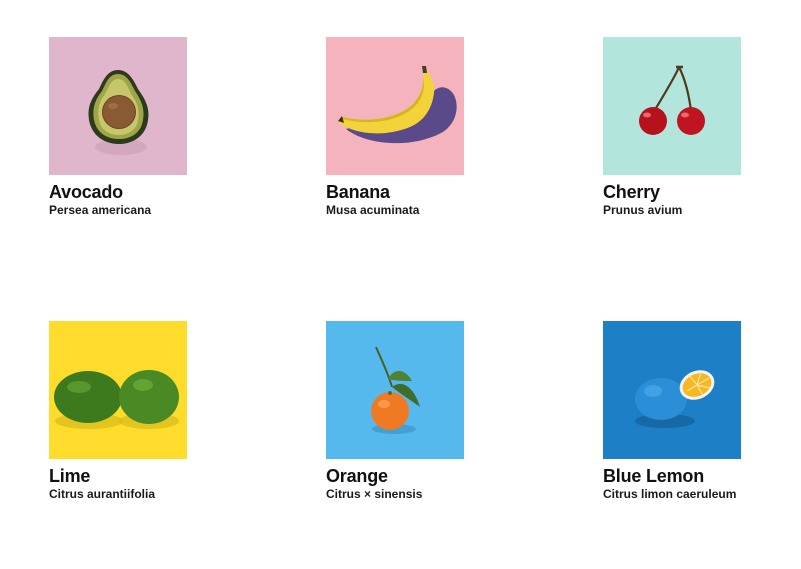 This screenshot has height=569, width=801. I want to click on fruit-card-blue-lemon: Blue Lemon Citrus limon caeruleum, so click(702, 411).